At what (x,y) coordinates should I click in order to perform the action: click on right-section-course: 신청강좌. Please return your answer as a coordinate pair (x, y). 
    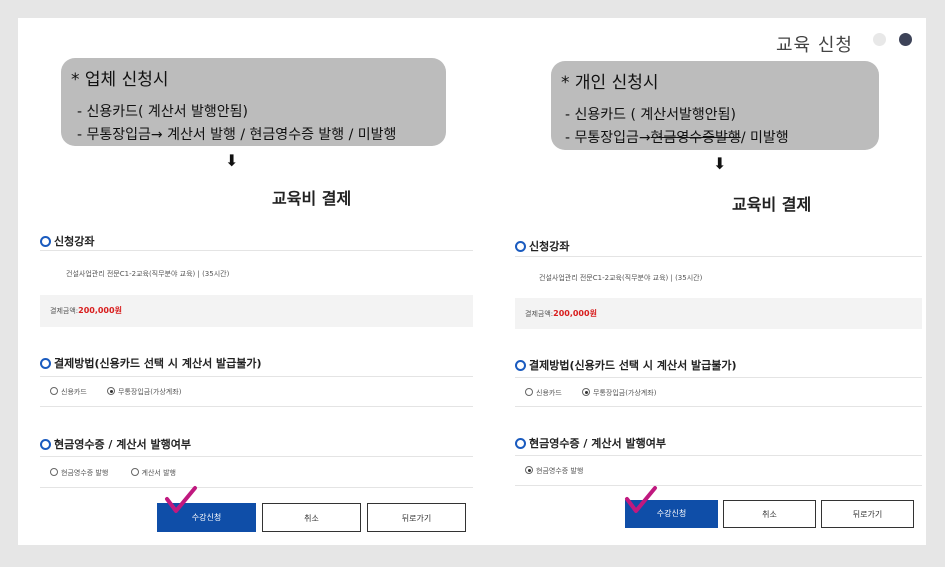
    Looking at the image, I should click on (542, 246).